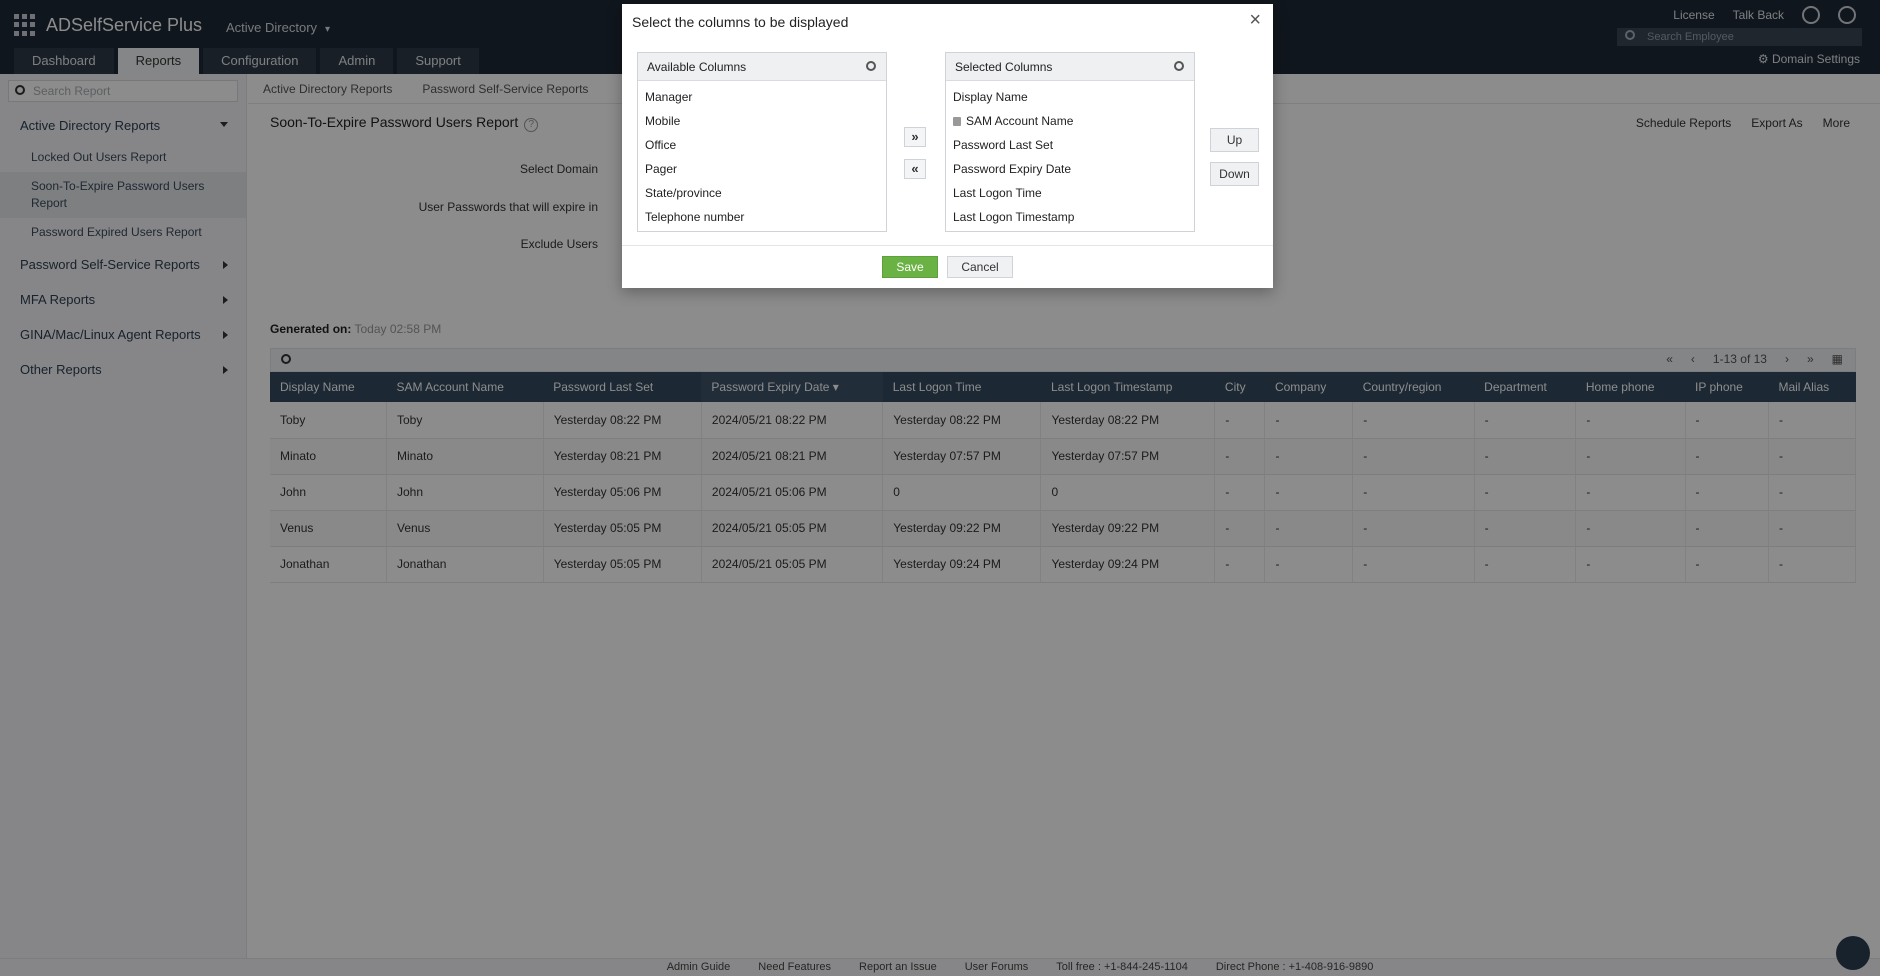  I want to click on selected-column-label: SAM Account Name, so click(1020, 121).